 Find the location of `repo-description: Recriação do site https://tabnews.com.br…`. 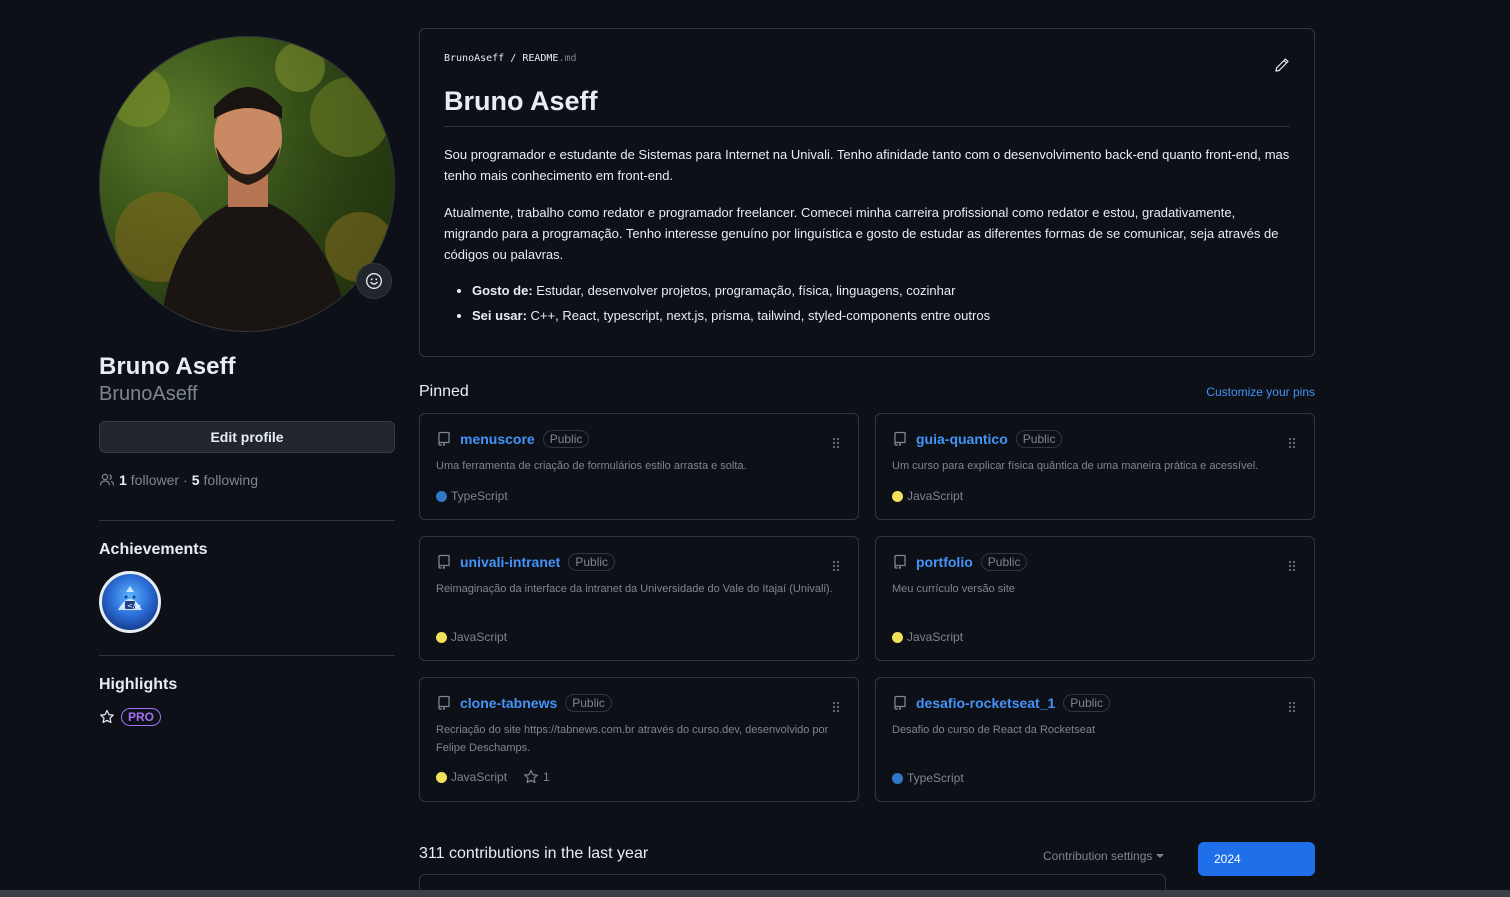

repo-description: Recriação do site https://tabnews.com.br… is located at coordinates (632, 739).